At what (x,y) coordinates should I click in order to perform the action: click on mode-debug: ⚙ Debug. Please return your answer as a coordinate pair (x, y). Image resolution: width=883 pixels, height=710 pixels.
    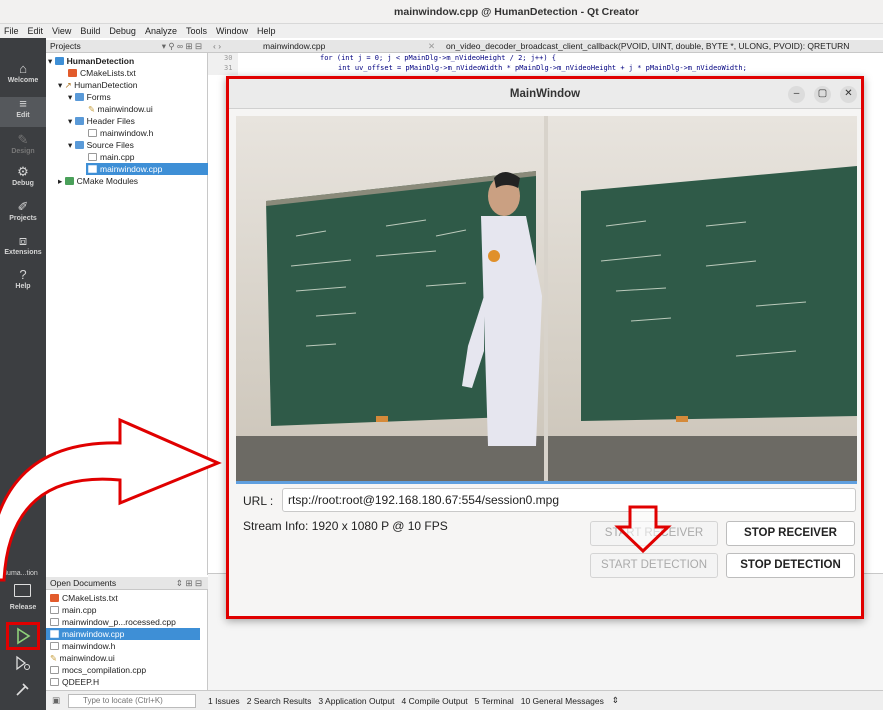
    Looking at the image, I should click on (23, 176).